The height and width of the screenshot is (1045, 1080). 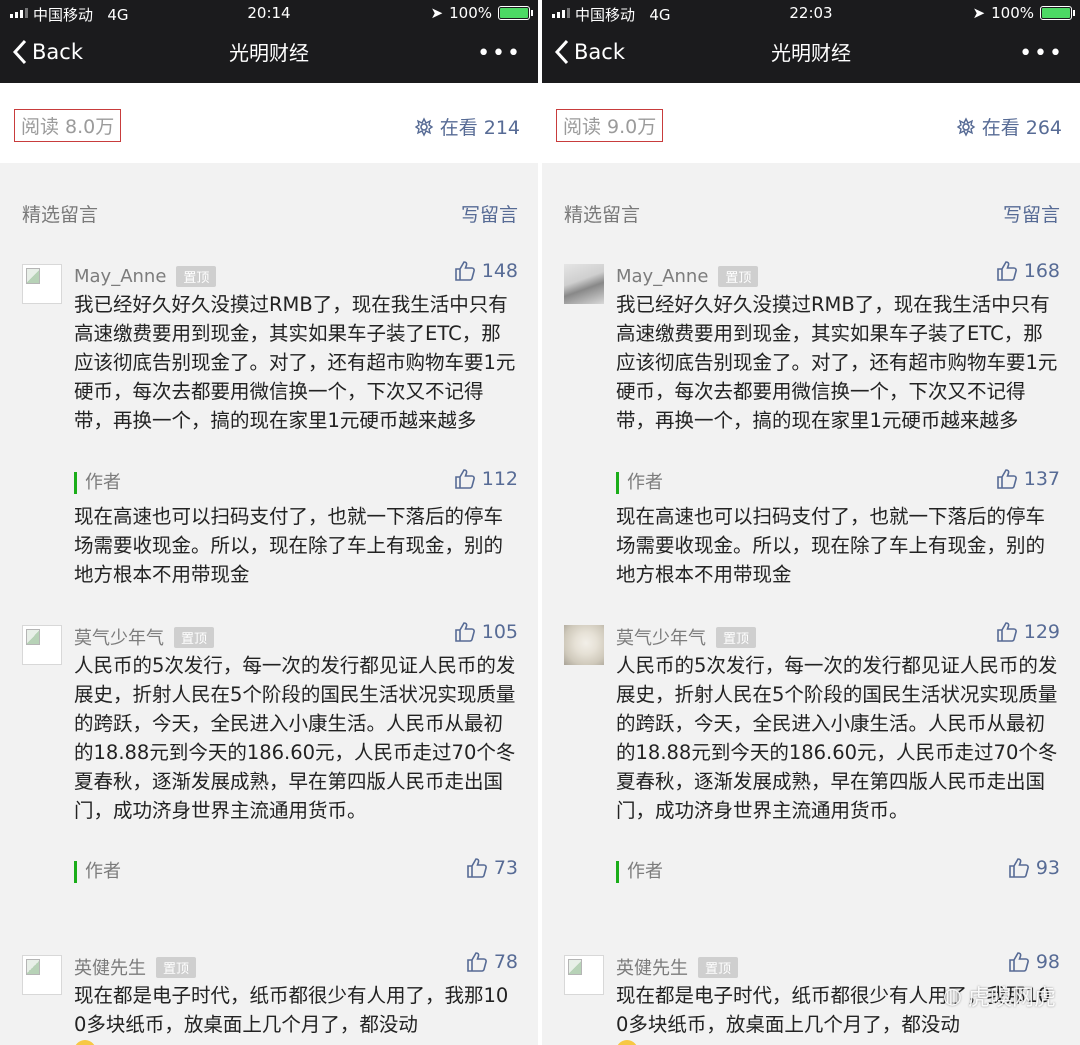 What do you see at coordinates (1021, 128) in the screenshot?
I see `watching-count: 在看 264` at bounding box center [1021, 128].